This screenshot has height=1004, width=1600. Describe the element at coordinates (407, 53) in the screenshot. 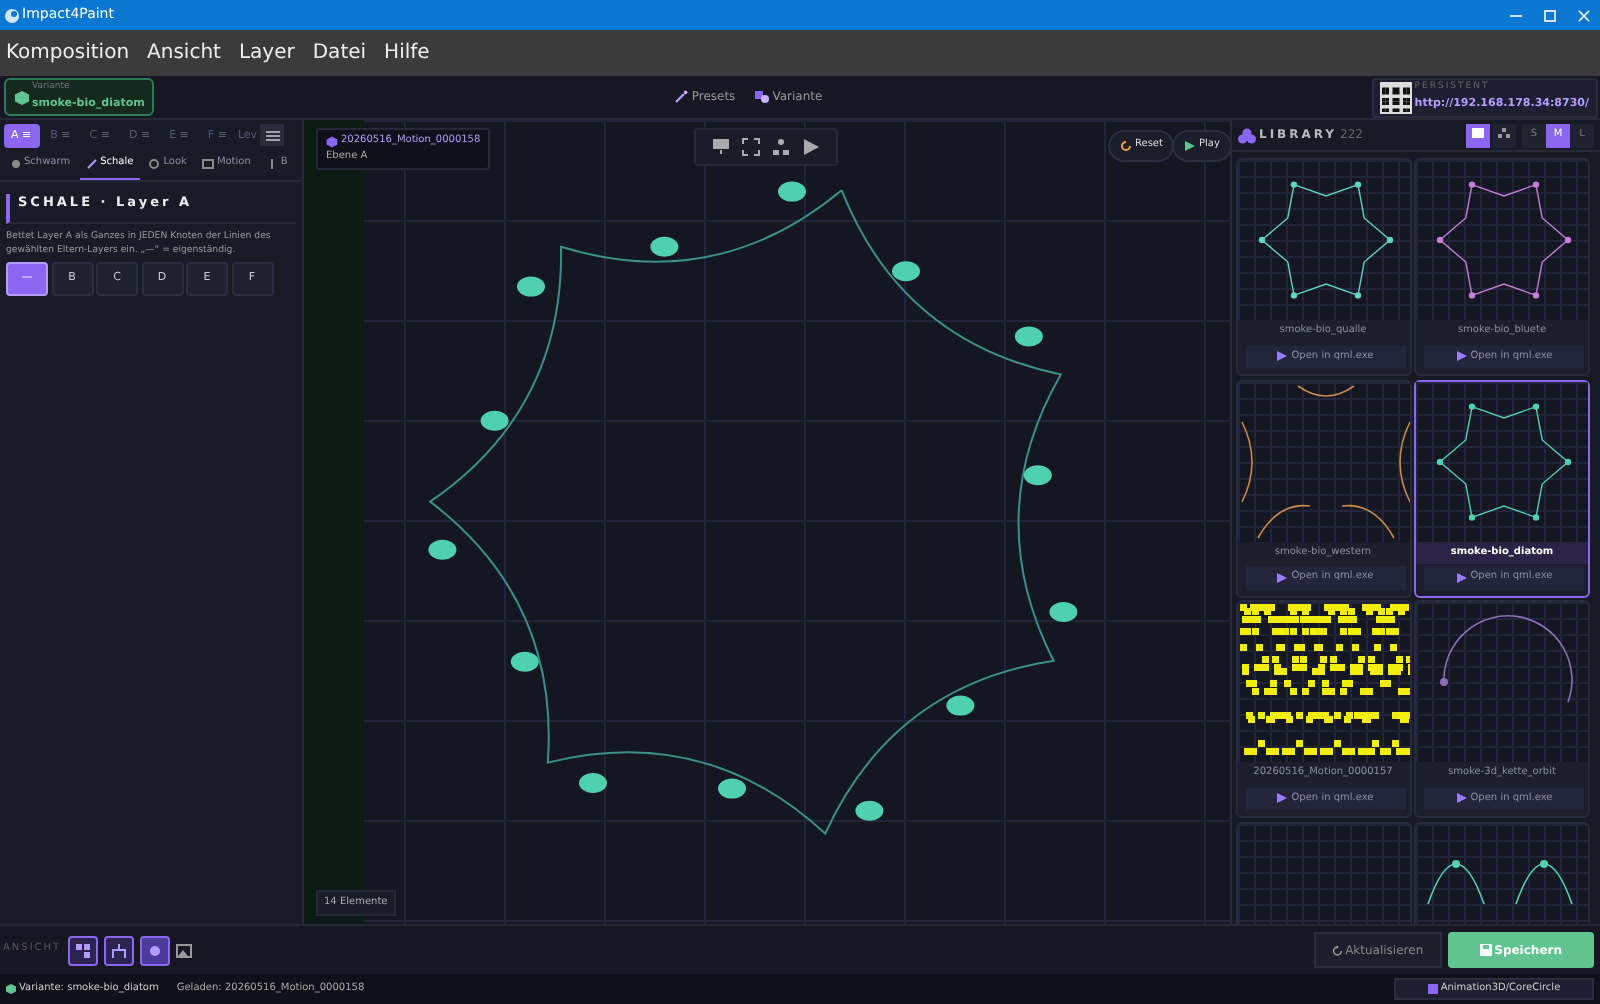

I see `menu-item: Hilfe` at that location.